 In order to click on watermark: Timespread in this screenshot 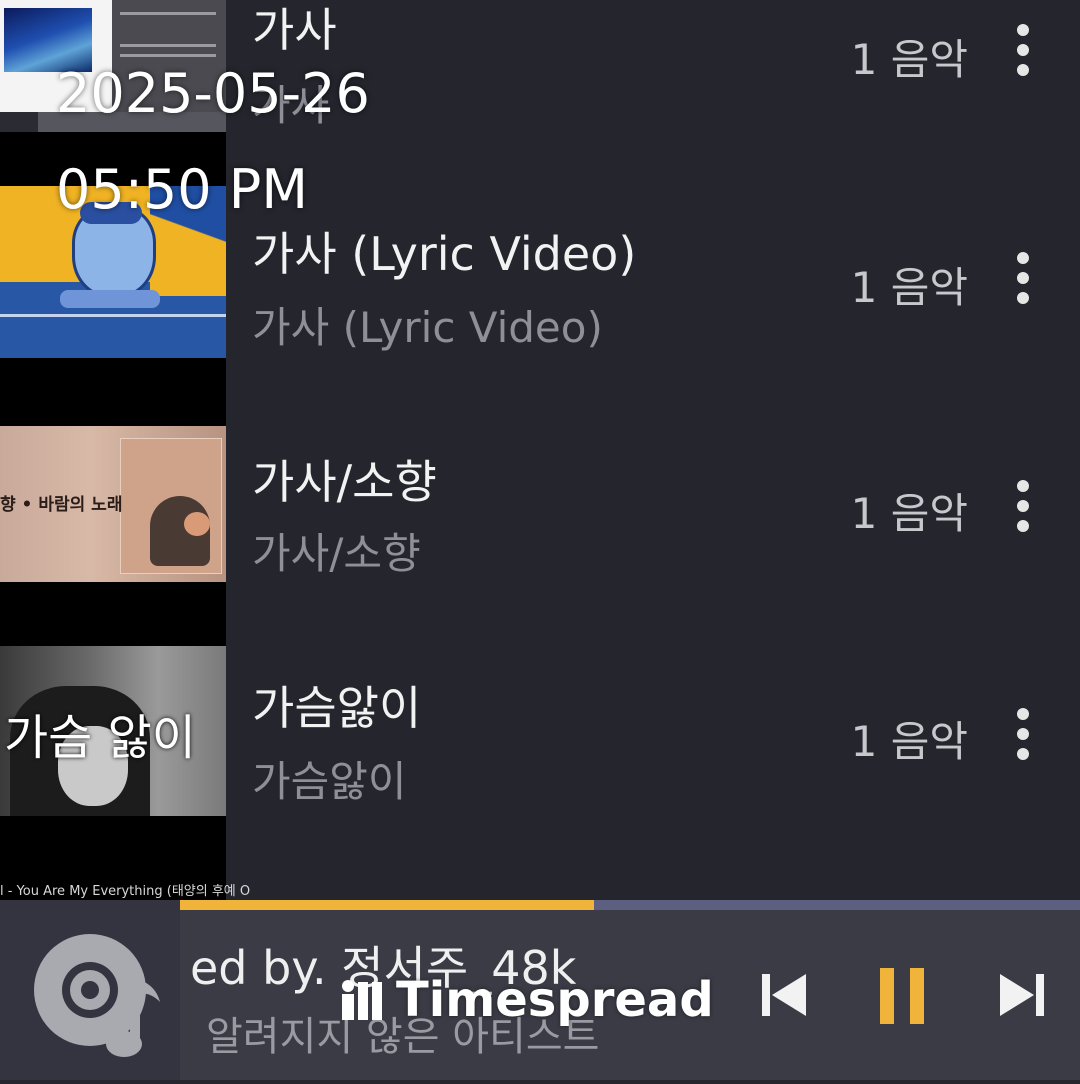, I will do `click(527, 1000)`.